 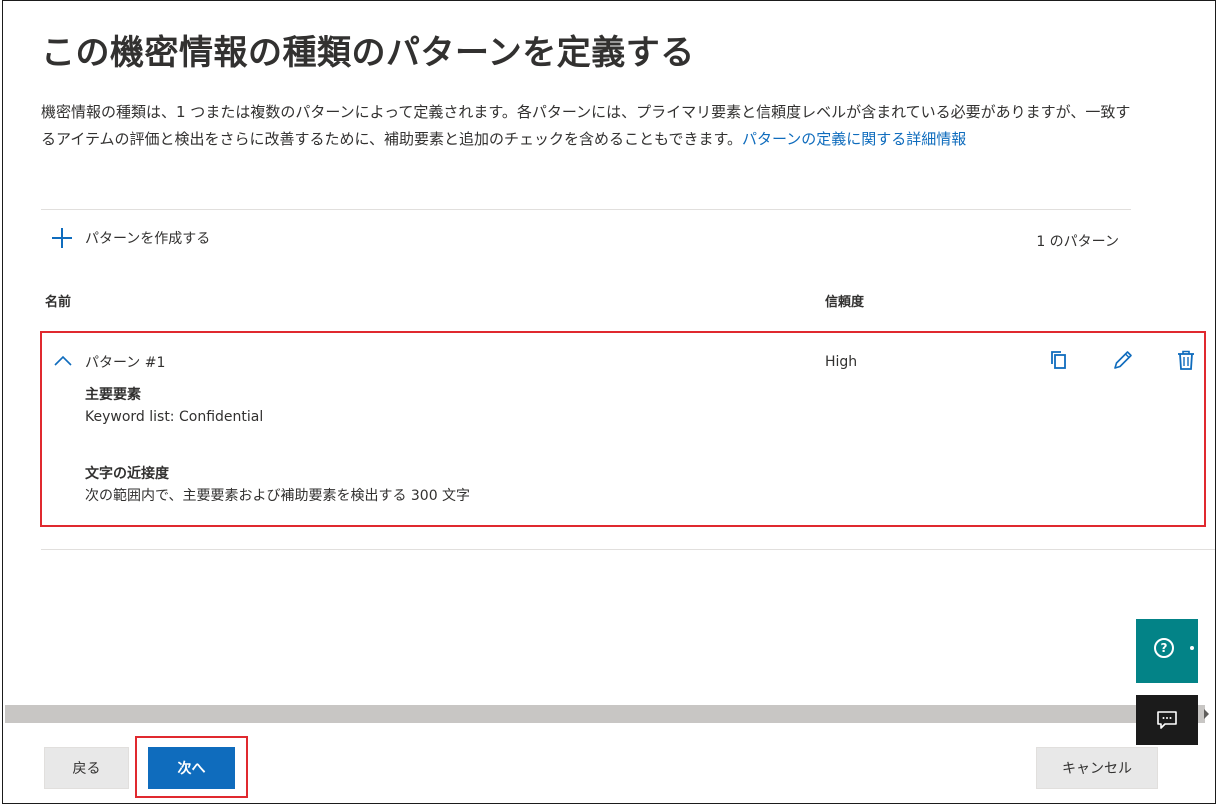 I want to click on help-label-fragment-icon, so click(x=1192, y=648).